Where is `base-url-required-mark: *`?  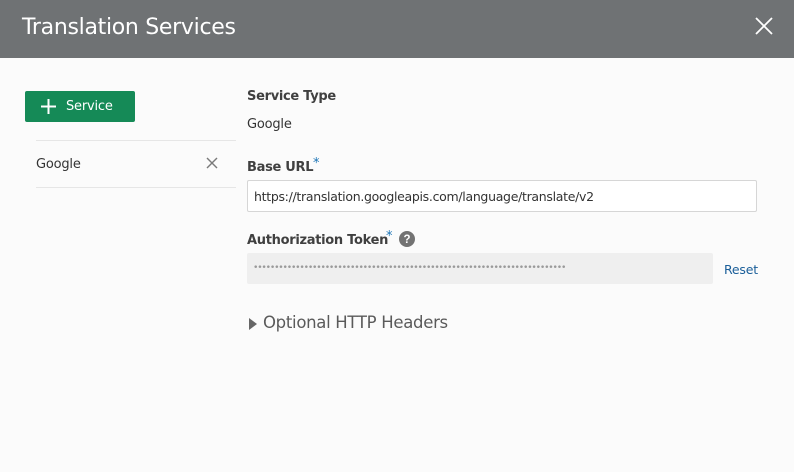 base-url-required-mark: * is located at coordinates (316, 163).